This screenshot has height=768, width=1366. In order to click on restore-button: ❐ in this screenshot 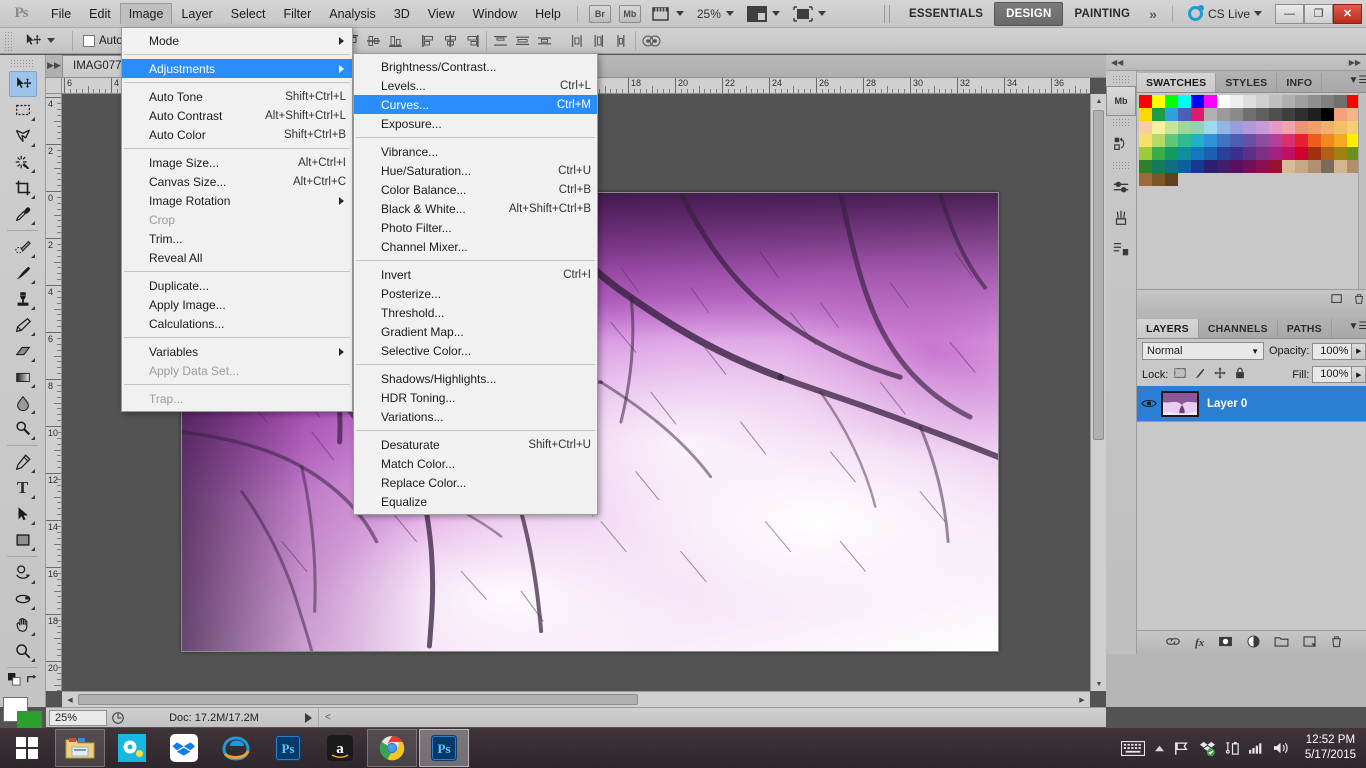, I will do `click(1318, 13)`.